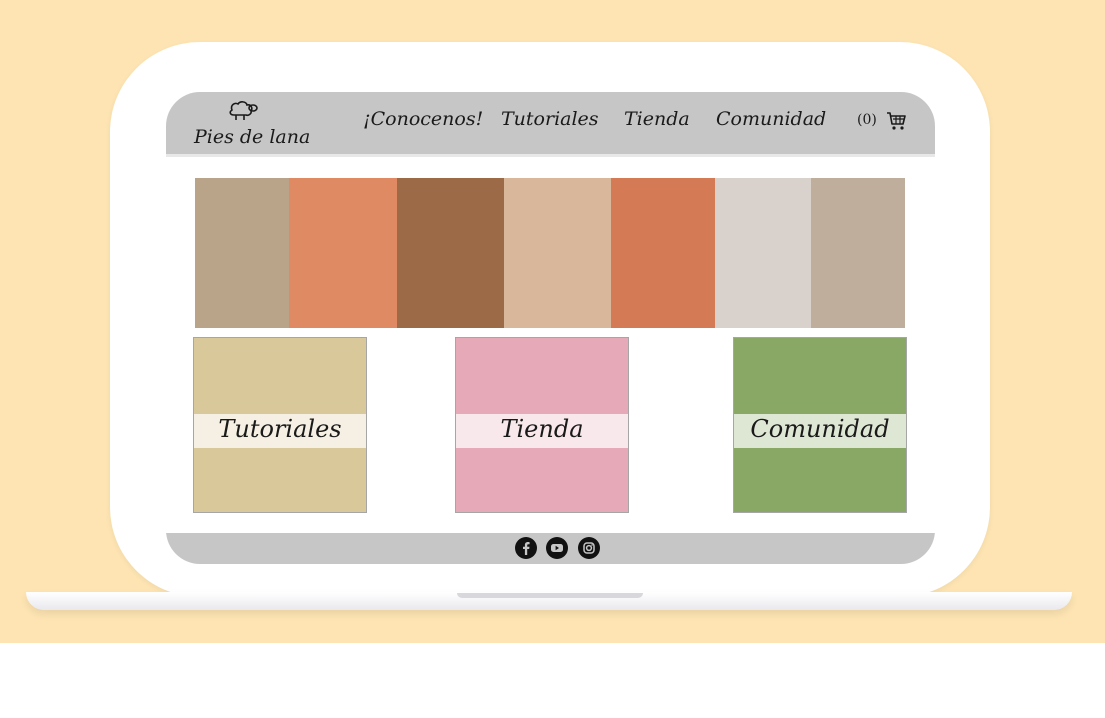  I want to click on laptop-notch, so click(550, 595).